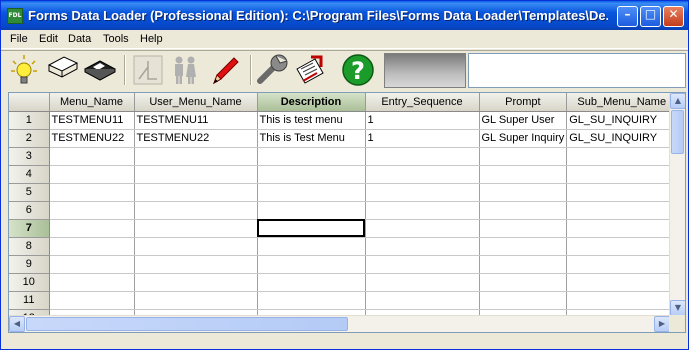 This screenshot has width=689, height=350. I want to click on scroll-right-arrow: ▶, so click(662, 324).